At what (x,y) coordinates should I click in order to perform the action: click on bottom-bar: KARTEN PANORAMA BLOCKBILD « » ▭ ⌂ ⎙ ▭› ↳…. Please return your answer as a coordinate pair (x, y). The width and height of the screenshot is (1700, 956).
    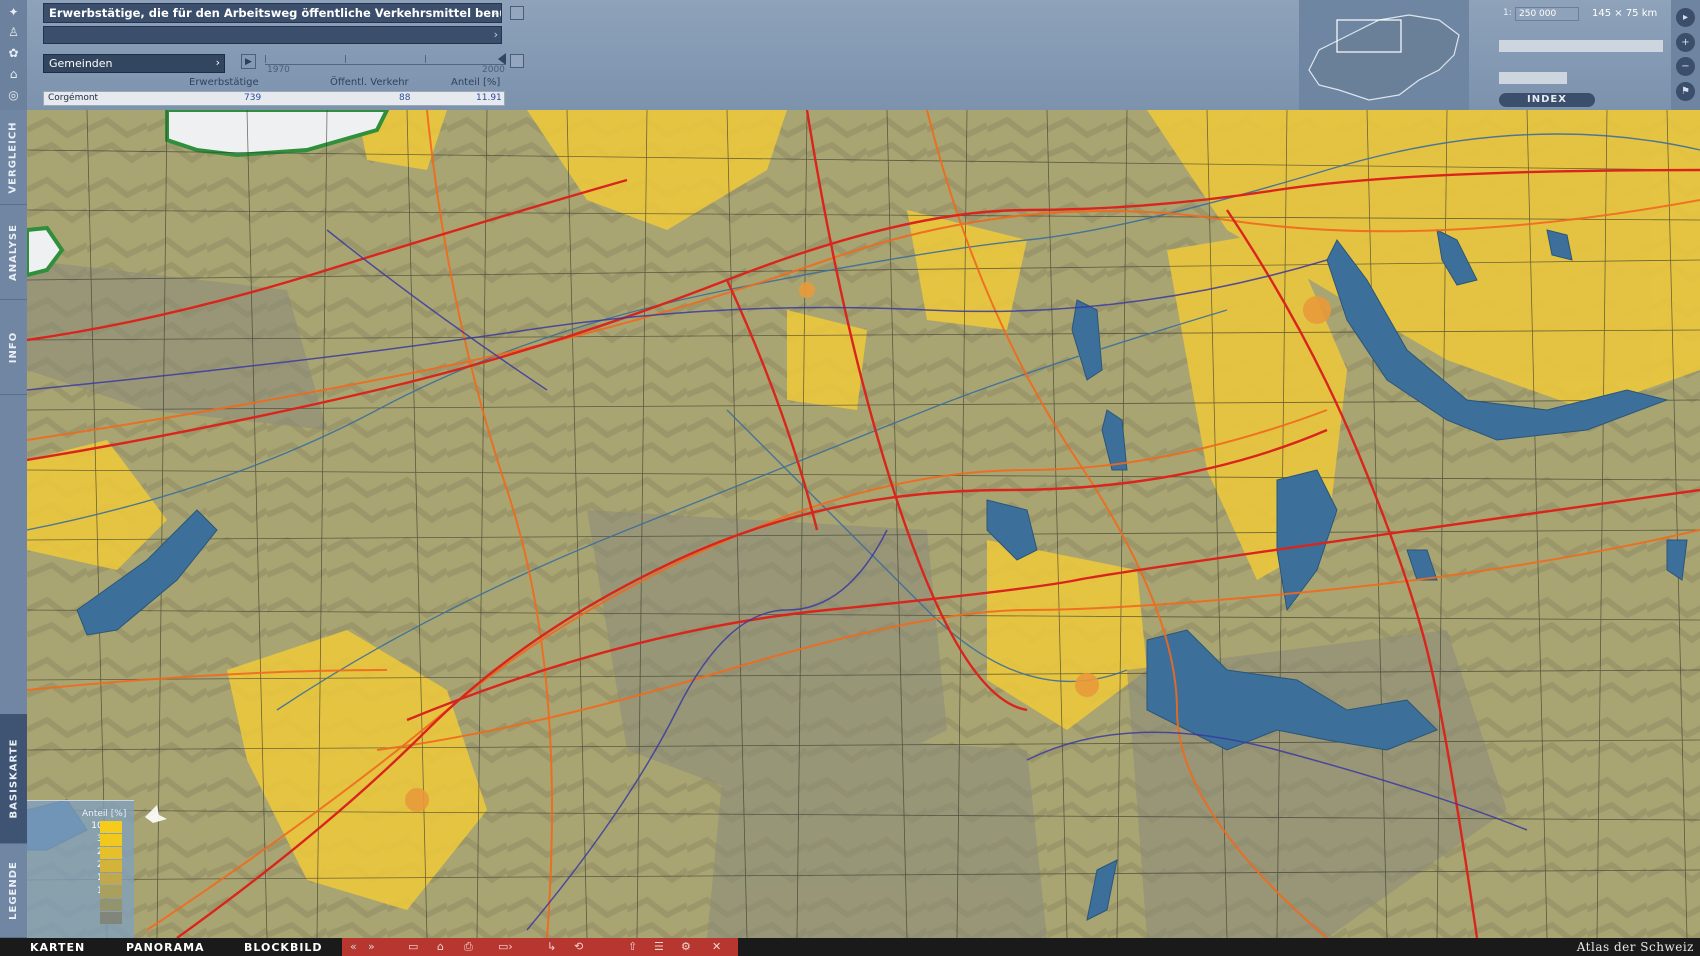
    Looking at the image, I should click on (850, 947).